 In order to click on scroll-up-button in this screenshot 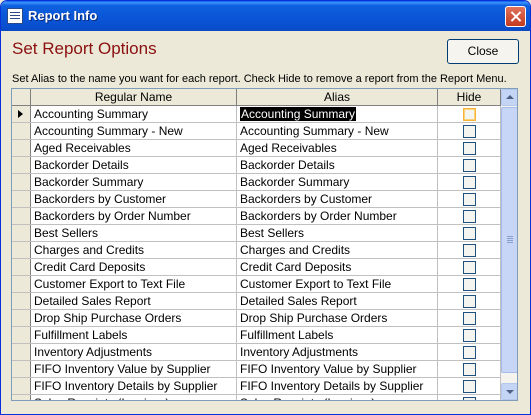, I will do `click(509, 97)`.